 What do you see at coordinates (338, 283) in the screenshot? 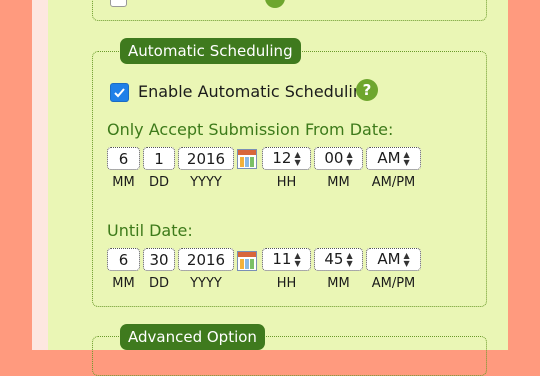
I see `until-minute-unit: MM` at bounding box center [338, 283].